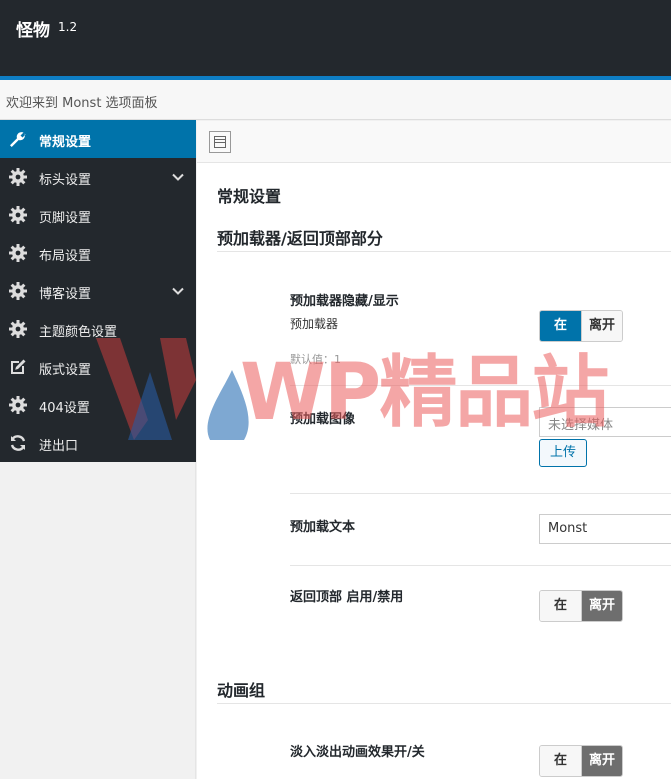 The width and height of the screenshot is (671, 779). What do you see at coordinates (98, 405) in the screenshot?
I see `sidebar-item-404: 404设置` at bounding box center [98, 405].